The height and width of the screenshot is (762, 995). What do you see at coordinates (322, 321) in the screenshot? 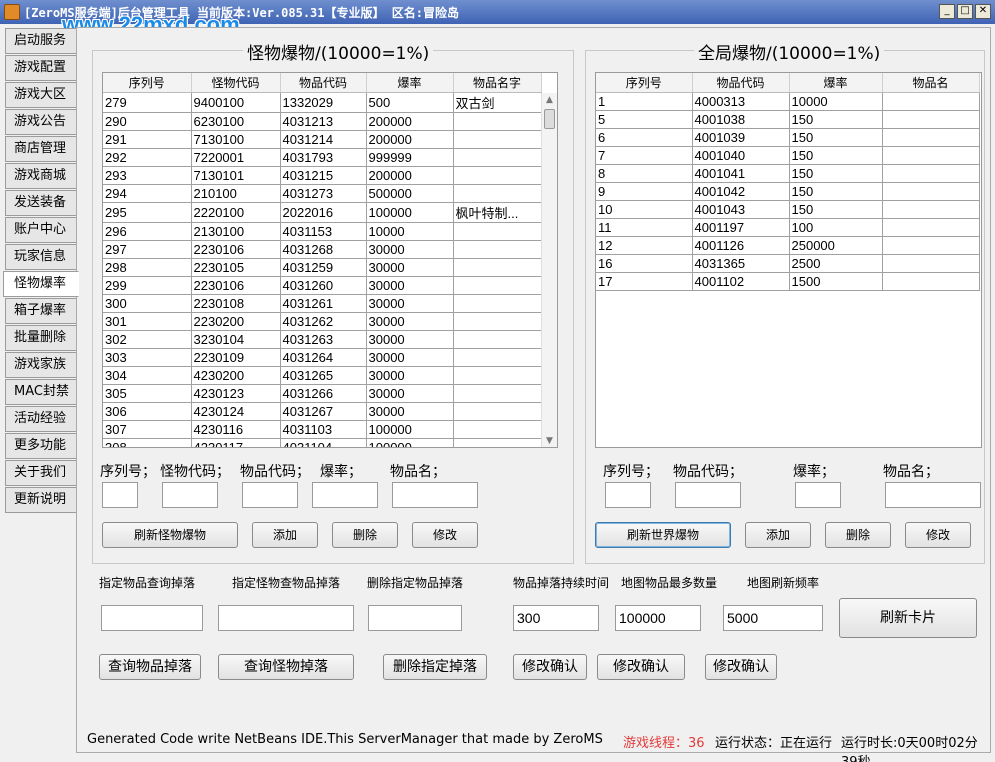
I see `table-row: 301 2230200 4031262 30000` at bounding box center [322, 321].